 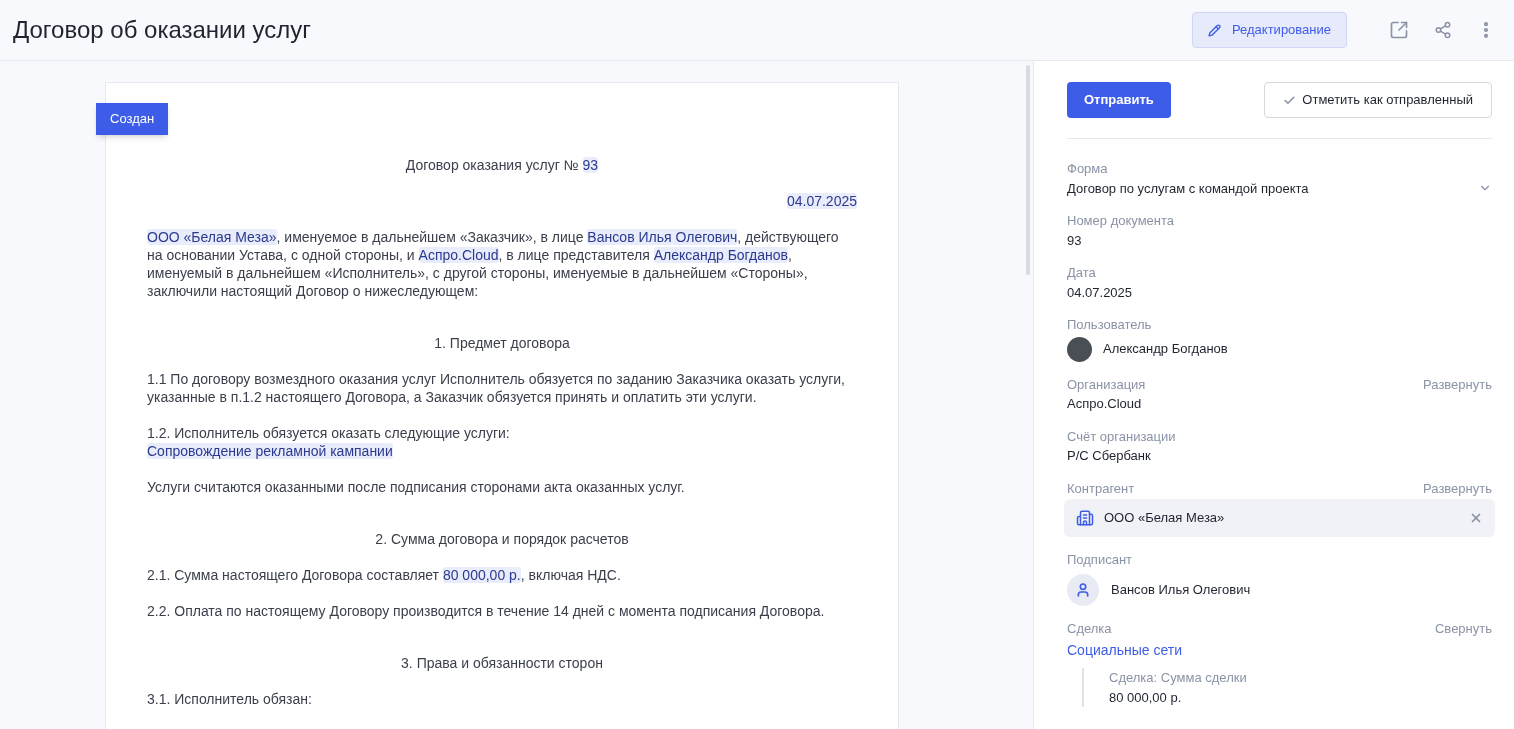 What do you see at coordinates (1109, 325) in the screenshot?
I see `field-label: Пользователь` at bounding box center [1109, 325].